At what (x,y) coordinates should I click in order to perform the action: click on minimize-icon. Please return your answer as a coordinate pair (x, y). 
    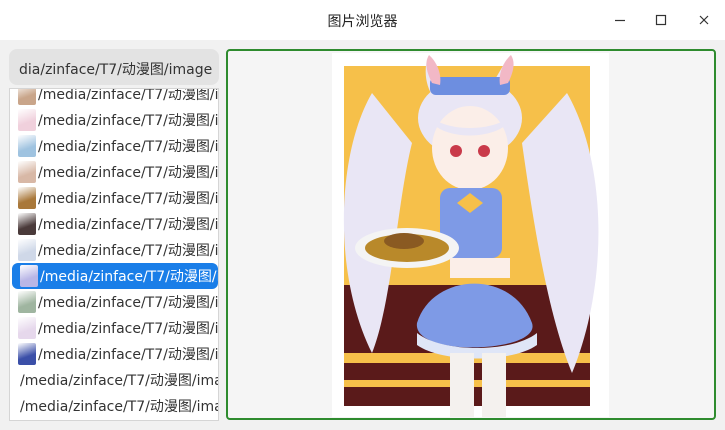
    Looking at the image, I should click on (620, 20).